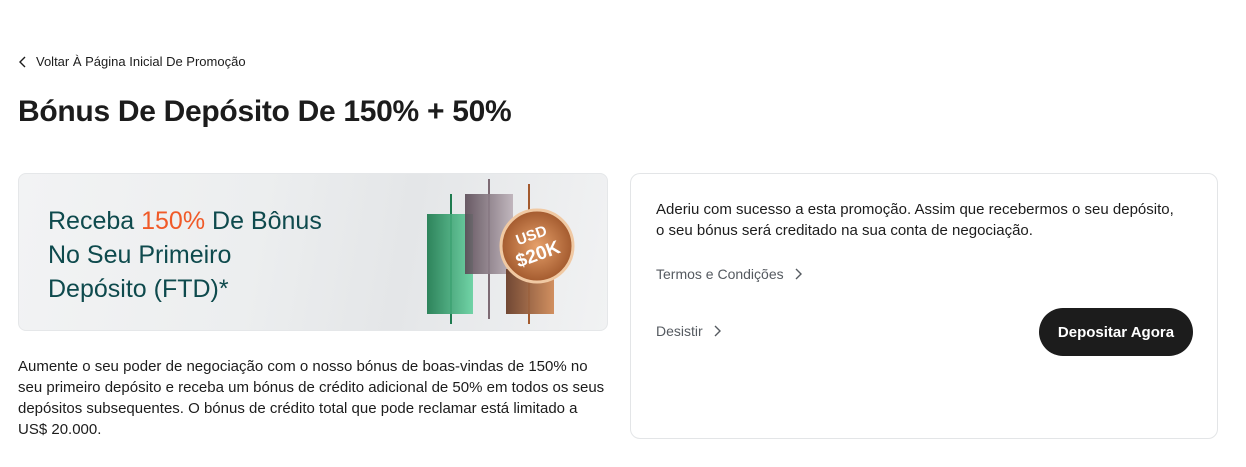 This screenshot has width=1246, height=467. I want to click on back-to-promotions-link: Voltar À Página Inicial De Promoção, so click(132, 61).